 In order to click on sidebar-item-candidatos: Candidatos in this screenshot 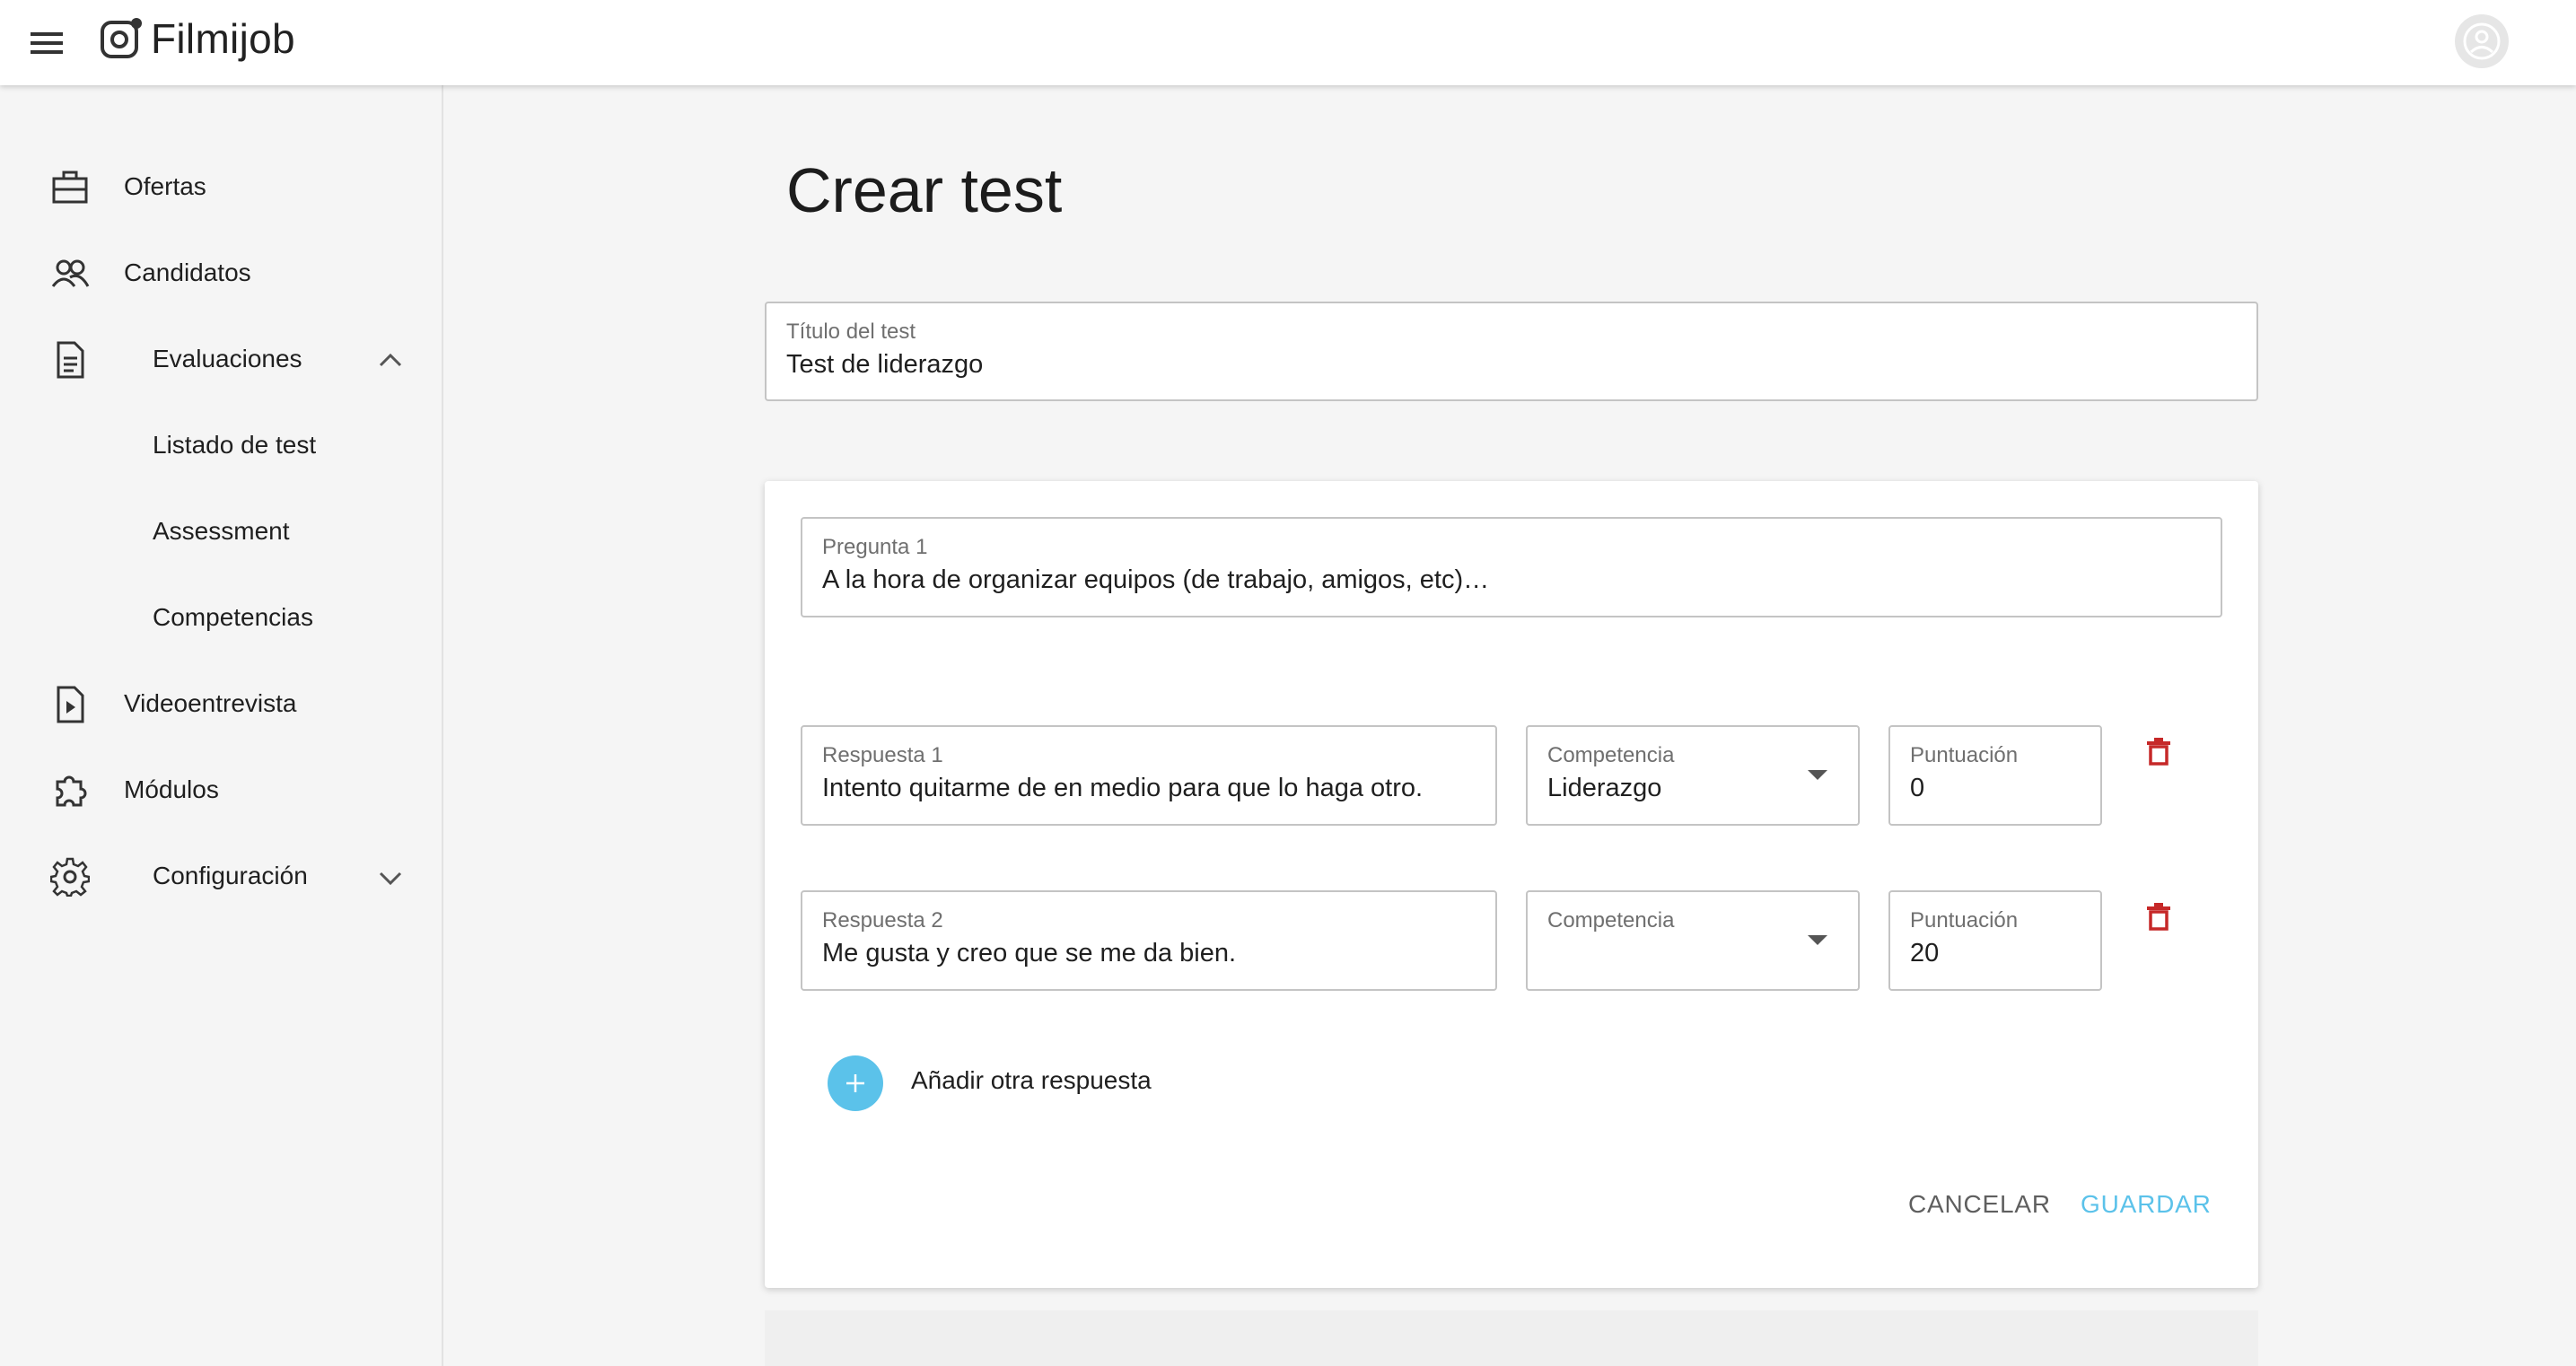, I will do `click(221, 272)`.